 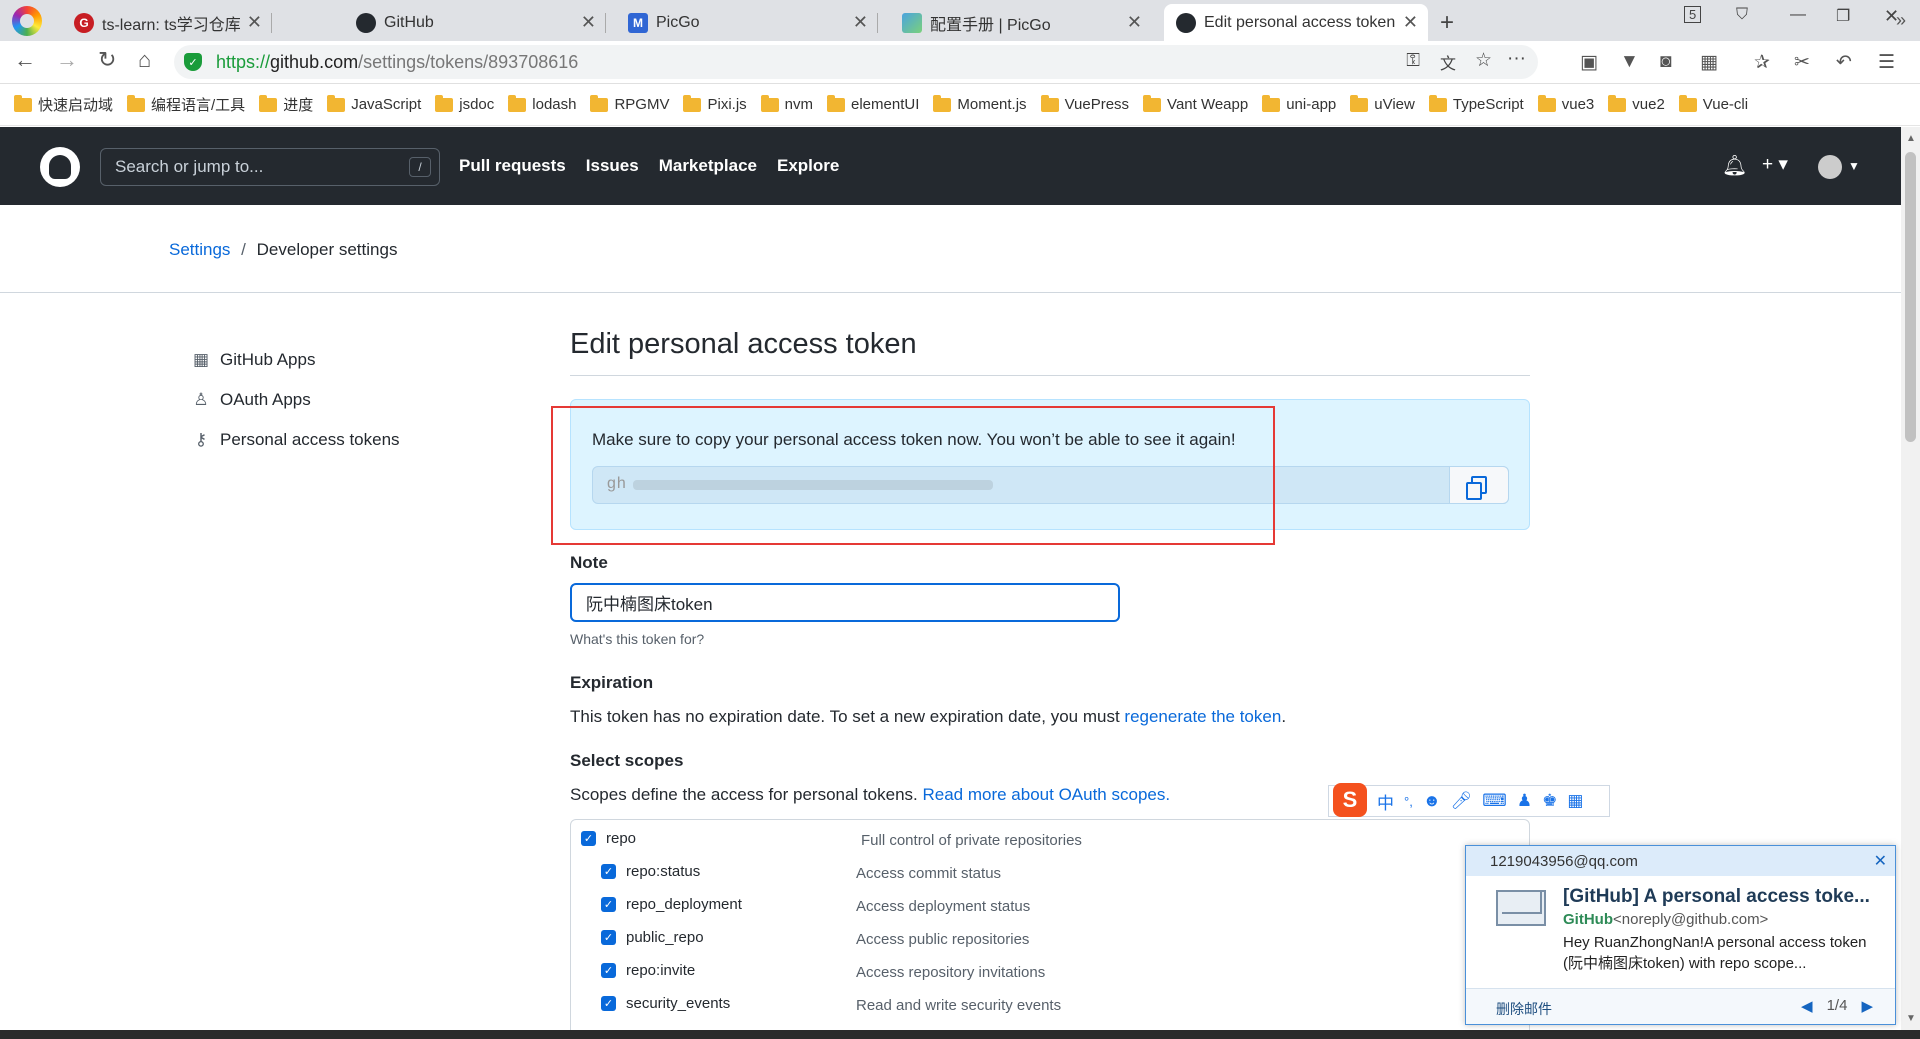 I want to click on github-logo-icon, so click(x=60, y=167).